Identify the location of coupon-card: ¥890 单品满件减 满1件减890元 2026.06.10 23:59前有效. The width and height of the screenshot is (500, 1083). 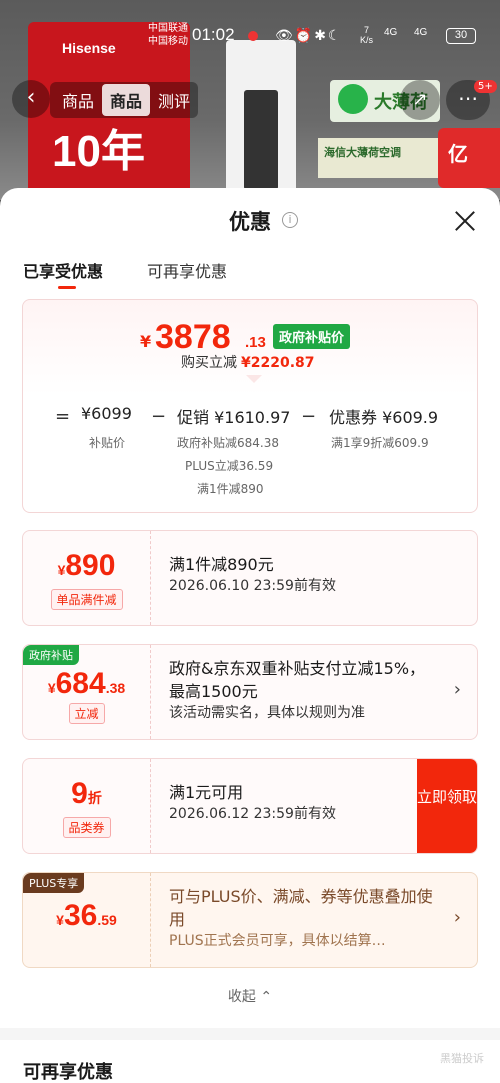
(250, 578).